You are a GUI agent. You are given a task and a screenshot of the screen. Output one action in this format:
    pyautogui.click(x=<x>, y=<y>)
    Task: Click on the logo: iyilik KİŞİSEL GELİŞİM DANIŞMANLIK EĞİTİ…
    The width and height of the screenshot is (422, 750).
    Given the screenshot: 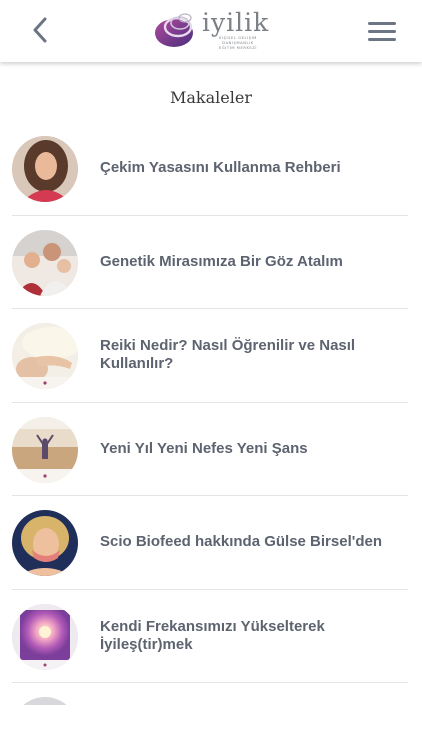 What is the action you would take?
    pyautogui.click(x=214, y=30)
    